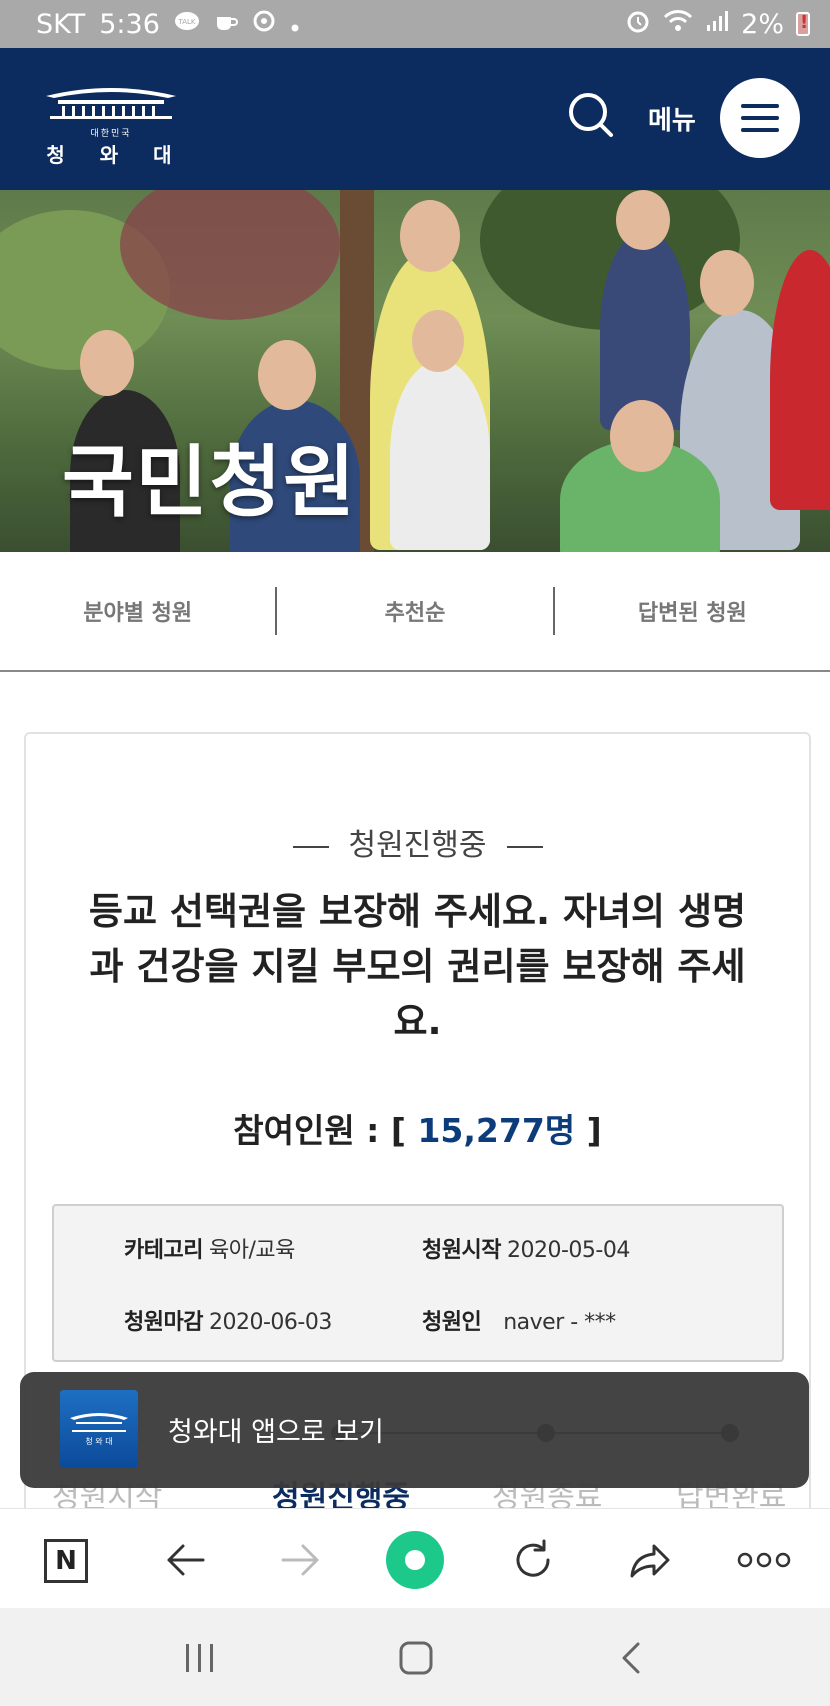 The image size is (830, 1706). Describe the element at coordinates (461, 1250) in the screenshot. I see `start-date-label: 청원시작` at that location.